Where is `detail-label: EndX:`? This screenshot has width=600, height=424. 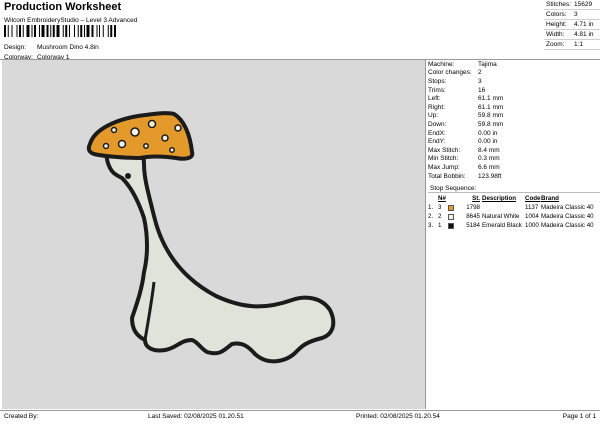
detail-label: EndX: is located at coordinates (437, 133).